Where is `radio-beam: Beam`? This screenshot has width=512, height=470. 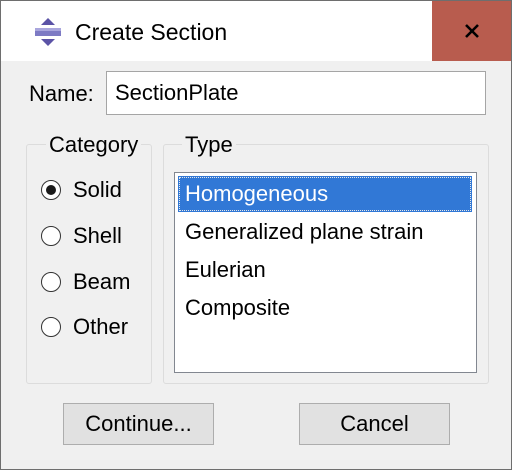
radio-beam: Beam is located at coordinates (85, 282).